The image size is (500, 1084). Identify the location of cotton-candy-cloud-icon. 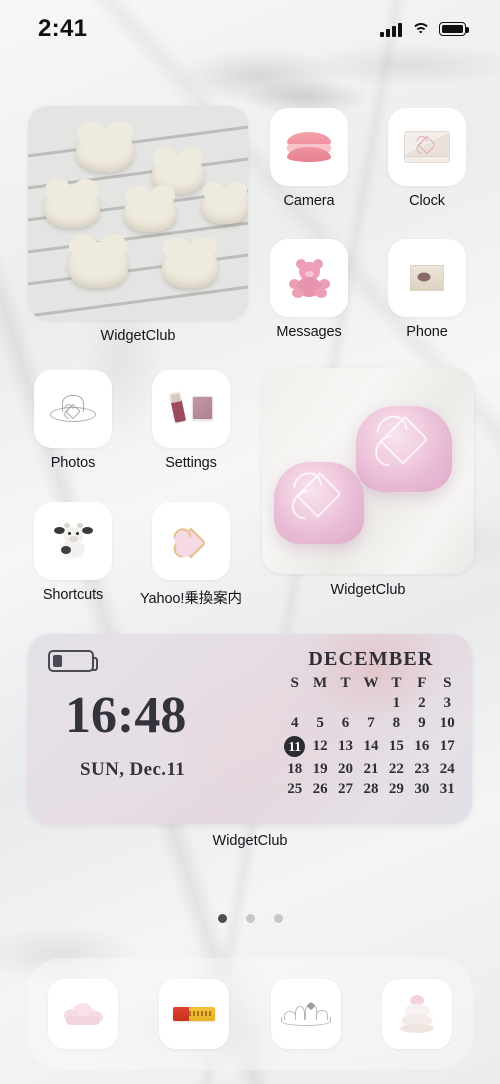
(83, 1014).